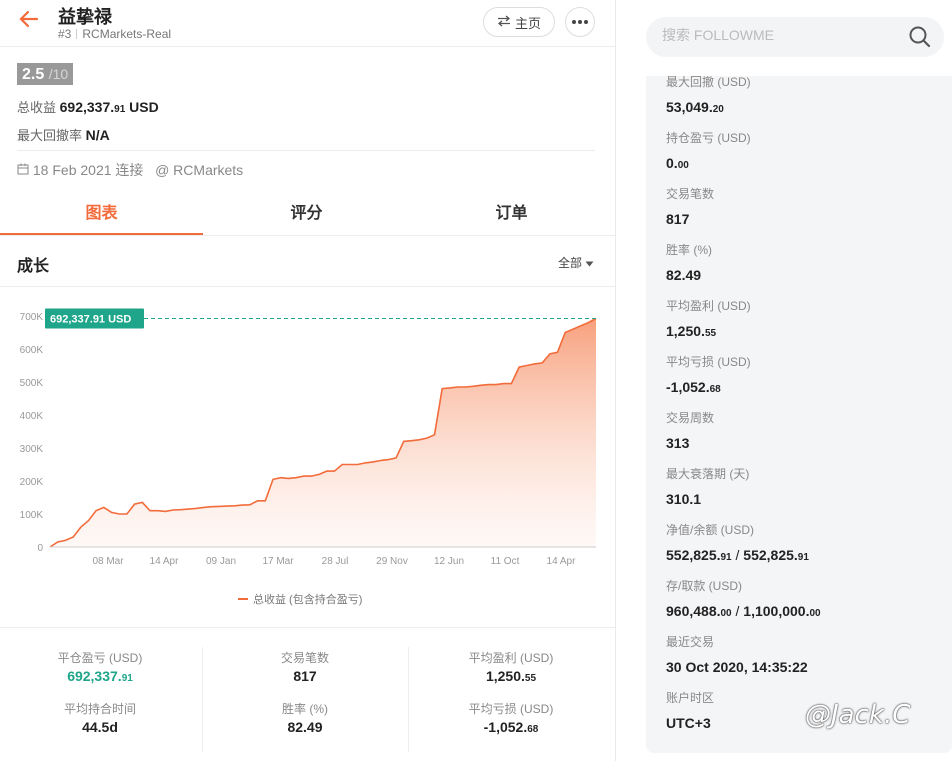 The width and height of the screenshot is (952, 761). What do you see at coordinates (684, 499) in the screenshot?
I see `stat-value-int: 310.1` at bounding box center [684, 499].